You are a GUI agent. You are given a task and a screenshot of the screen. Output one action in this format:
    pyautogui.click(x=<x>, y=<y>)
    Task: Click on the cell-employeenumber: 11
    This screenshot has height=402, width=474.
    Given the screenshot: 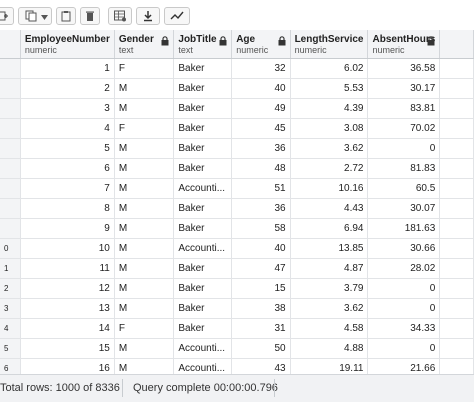 What is the action you would take?
    pyautogui.click(x=67, y=268)
    